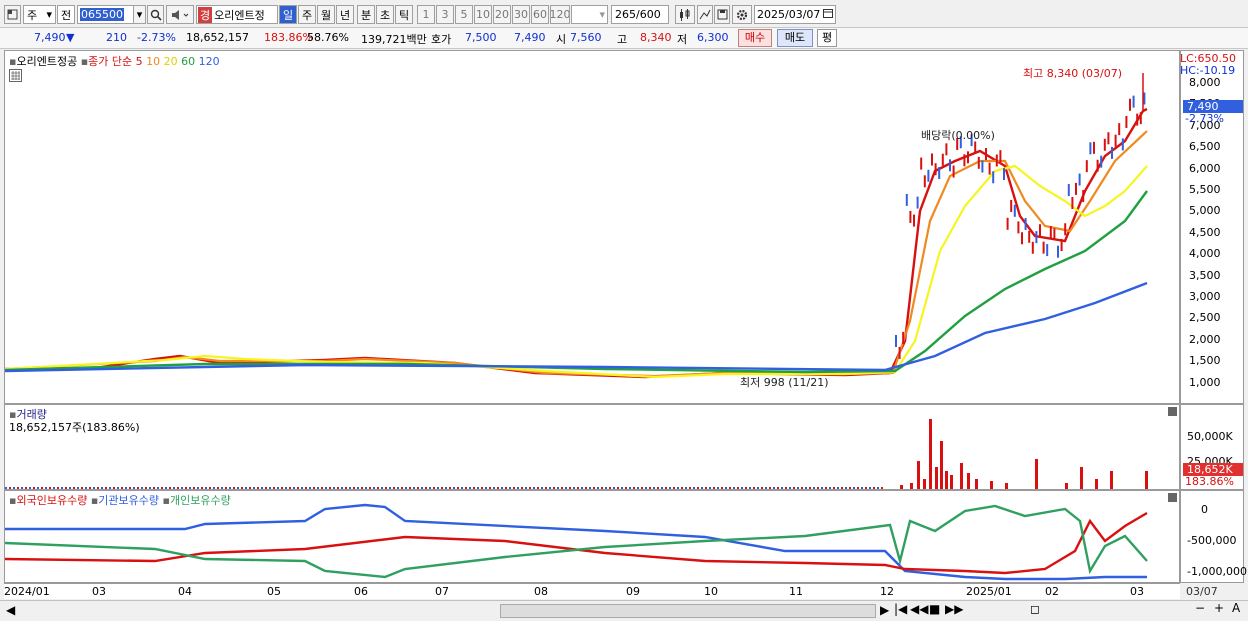 The image size is (1248, 621). What do you see at coordinates (15, 75) in the screenshot?
I see `grid-icon` at bounding box center [15, 75].